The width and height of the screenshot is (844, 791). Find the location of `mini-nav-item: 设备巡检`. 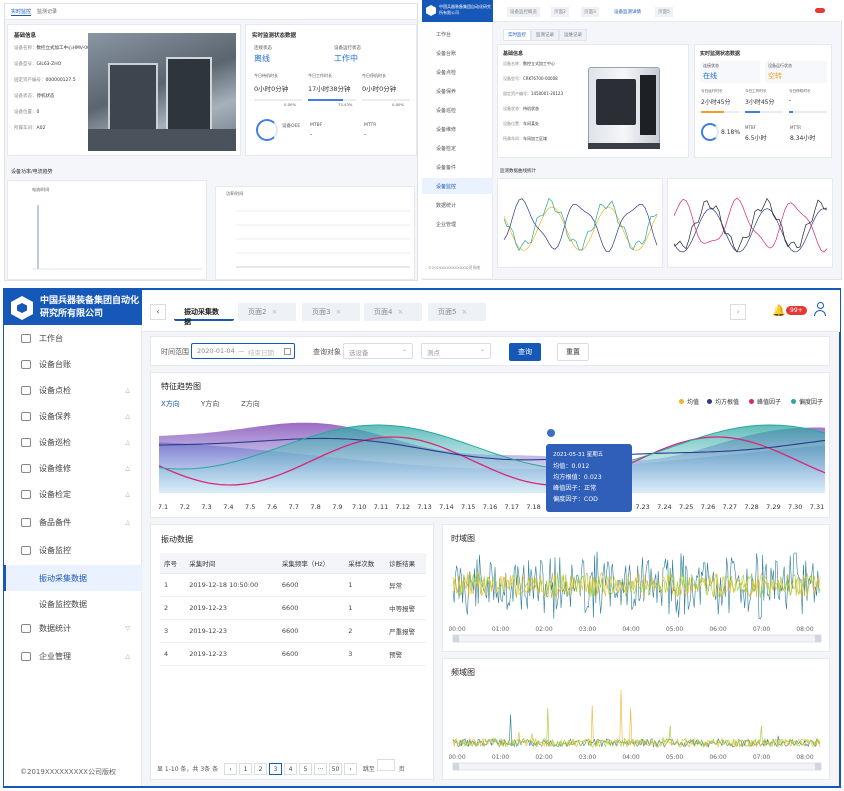

mini-nav-item: 设备巡检 is located at coordinates (457, 110).